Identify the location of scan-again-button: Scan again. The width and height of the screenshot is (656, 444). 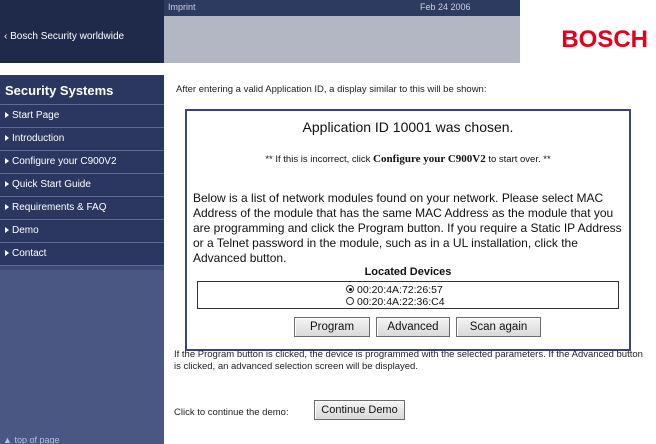
(498, 327).